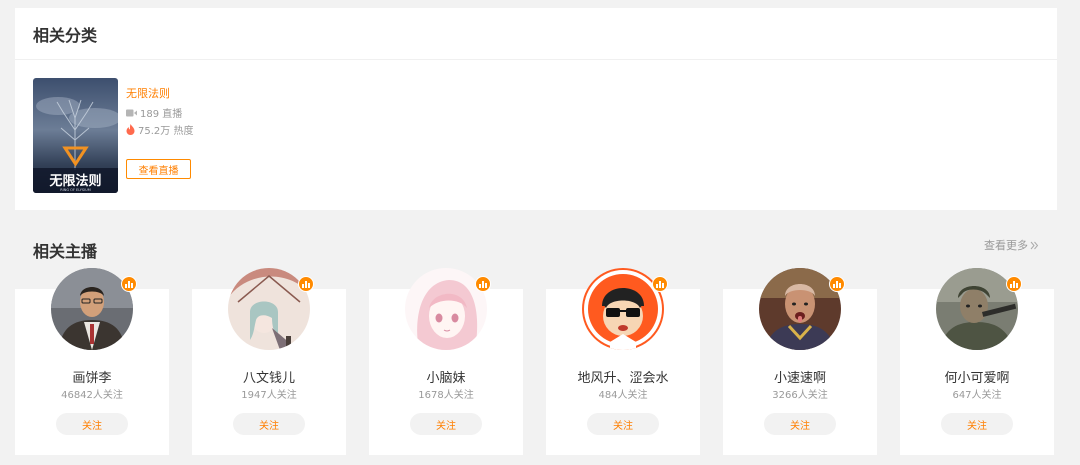 This screenshot has width=1080, height=465. I want to click on see-more-link: 查看更多, so click(1011, 245).